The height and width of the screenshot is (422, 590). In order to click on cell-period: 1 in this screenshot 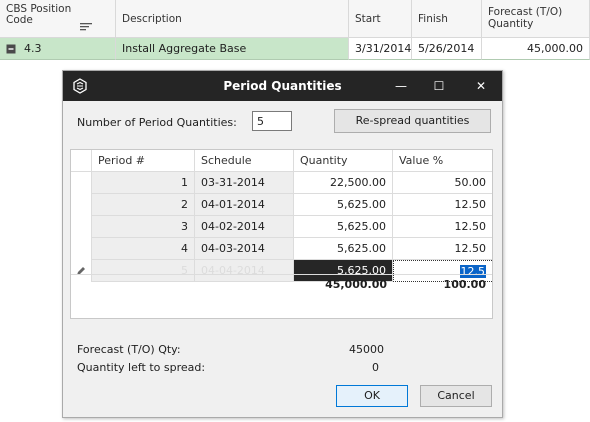, I will do `click(143, 183)`.